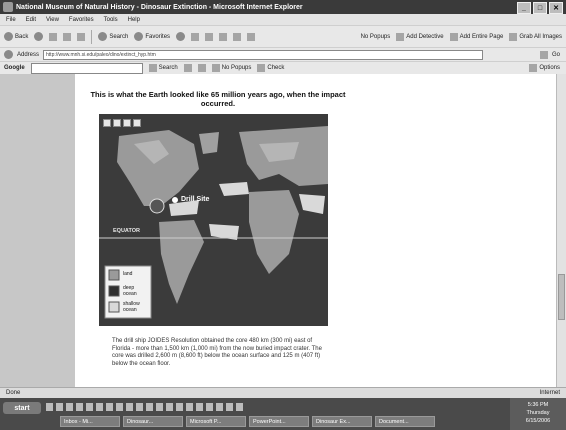 This screenshot has width=566, height=430. Describe the element at coordinates (137, 123) in the screenshot. I see `folder-image-icon` at that location.